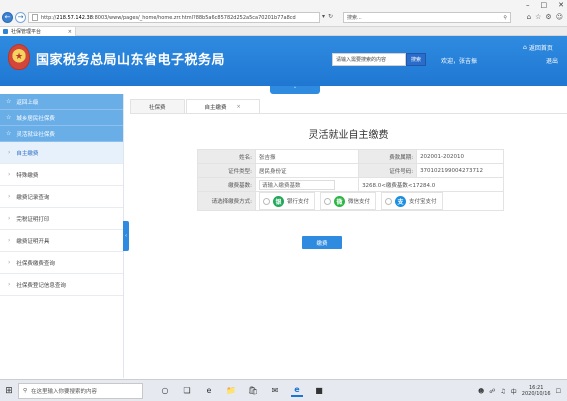 The image size is (567, 401). Describe the element at coordinates (388, 170) in the screenshot. I see `idno-label: 证件号码:` at that location.